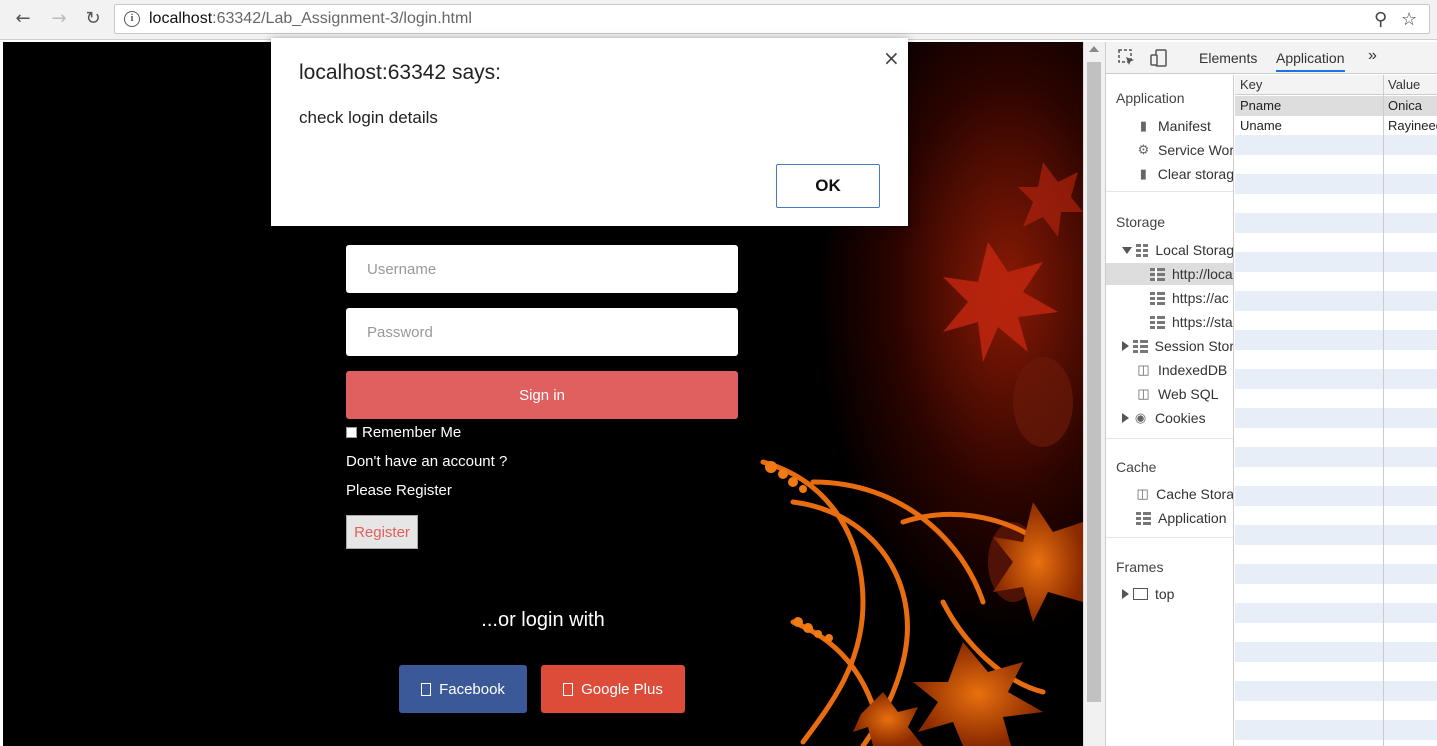  I want to click on no-account-text: Don't have an account ?, so click(427, 461).